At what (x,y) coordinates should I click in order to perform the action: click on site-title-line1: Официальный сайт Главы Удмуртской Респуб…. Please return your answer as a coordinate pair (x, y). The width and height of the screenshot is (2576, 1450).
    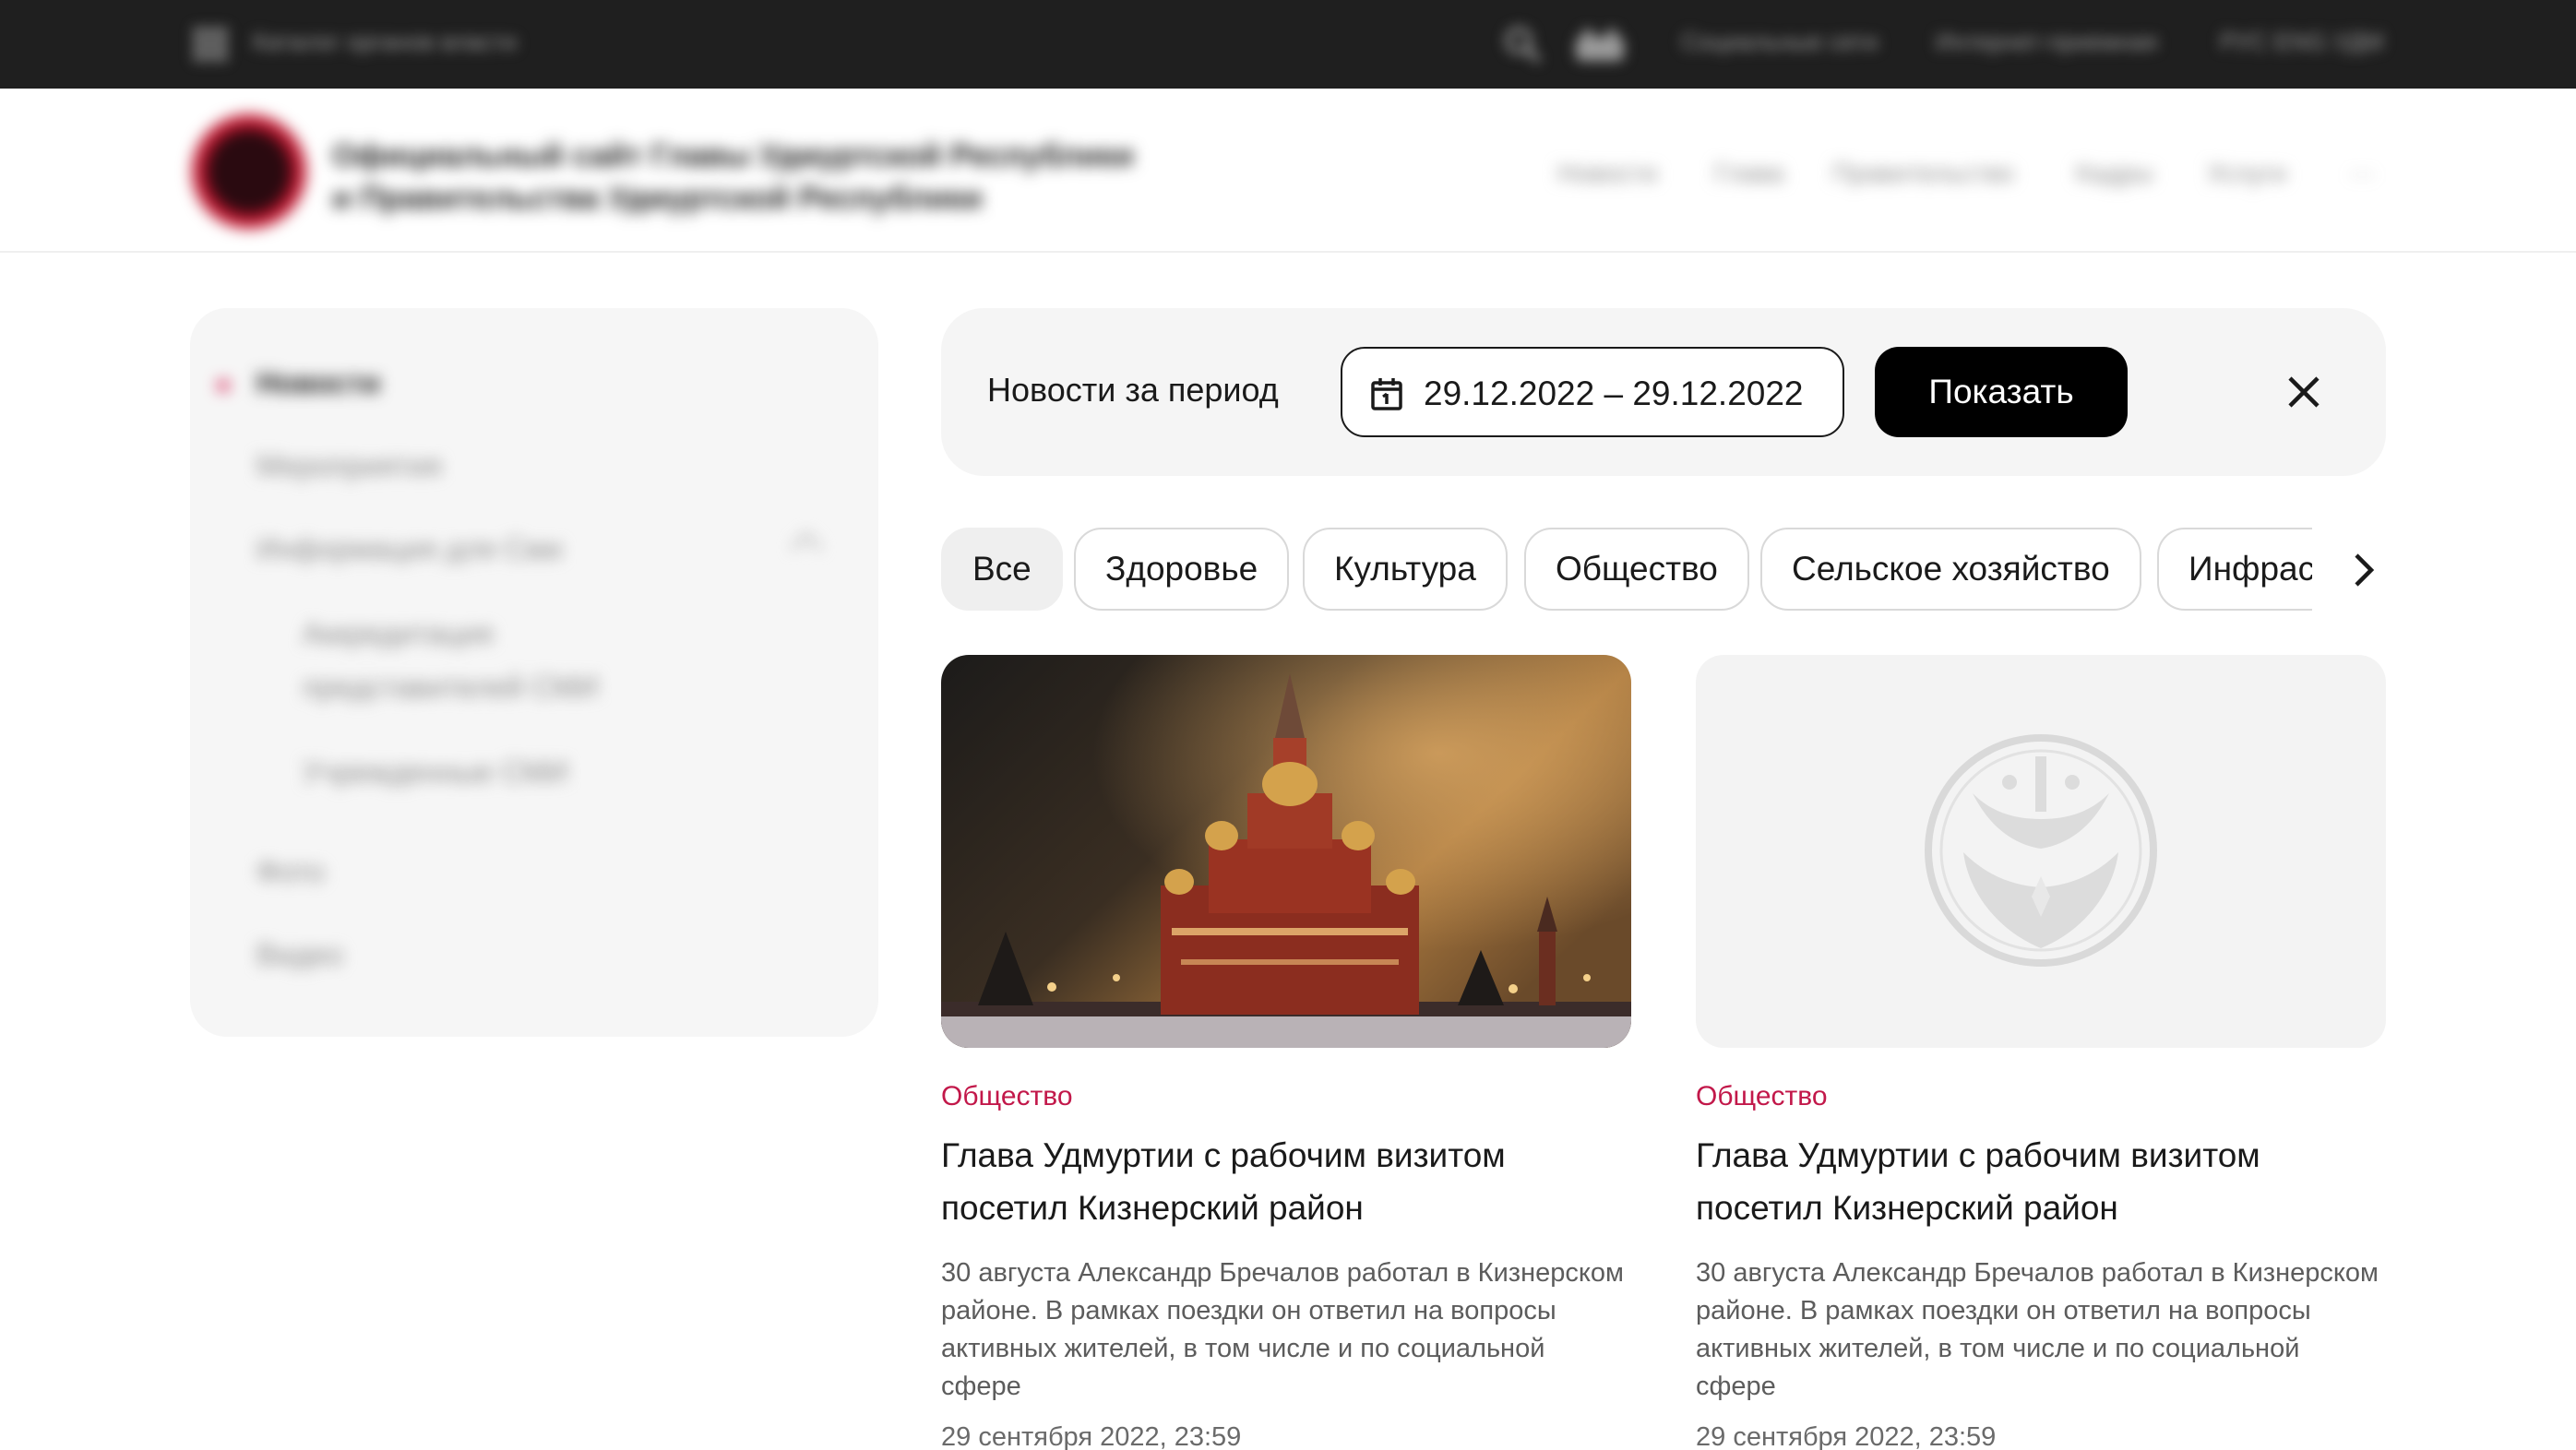
    Looking at the image, I should click on (734, 155).